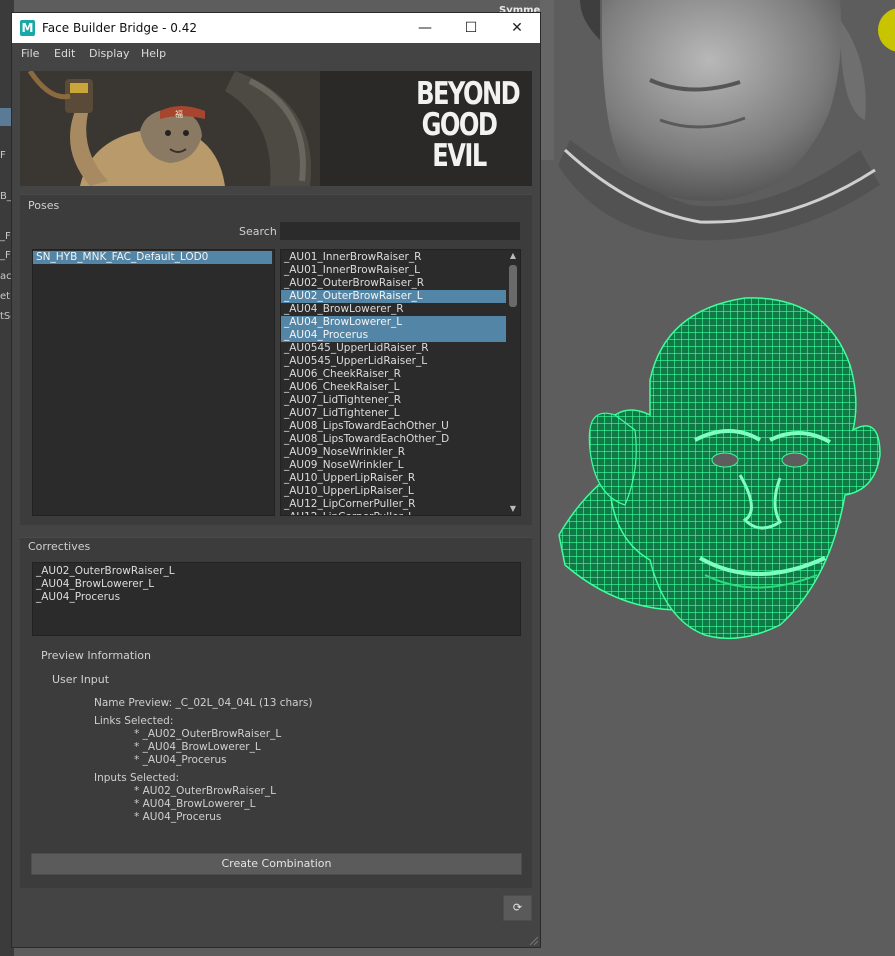  Describe the element at coordinates (517, 908) in the screenshot. I see `refresh-icon: ⟳` at that location.